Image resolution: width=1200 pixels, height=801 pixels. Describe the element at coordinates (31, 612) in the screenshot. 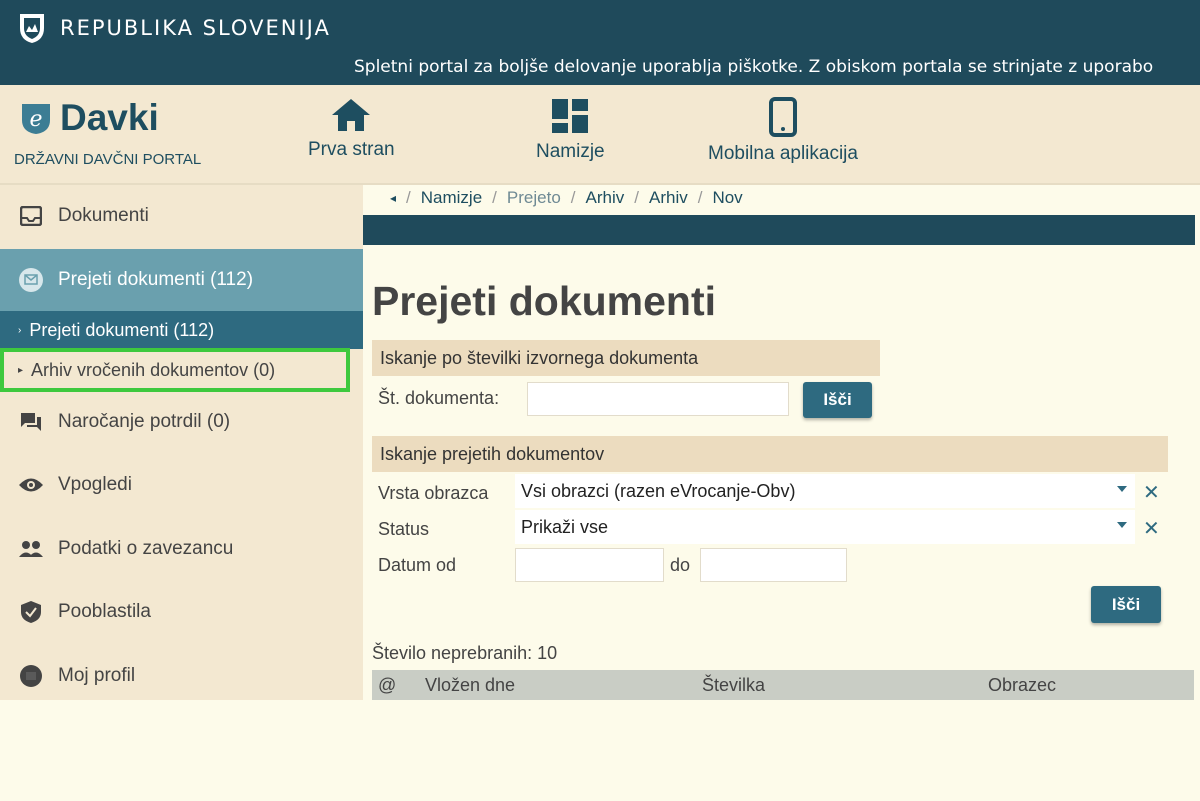

I see `shield-icon` at that location.